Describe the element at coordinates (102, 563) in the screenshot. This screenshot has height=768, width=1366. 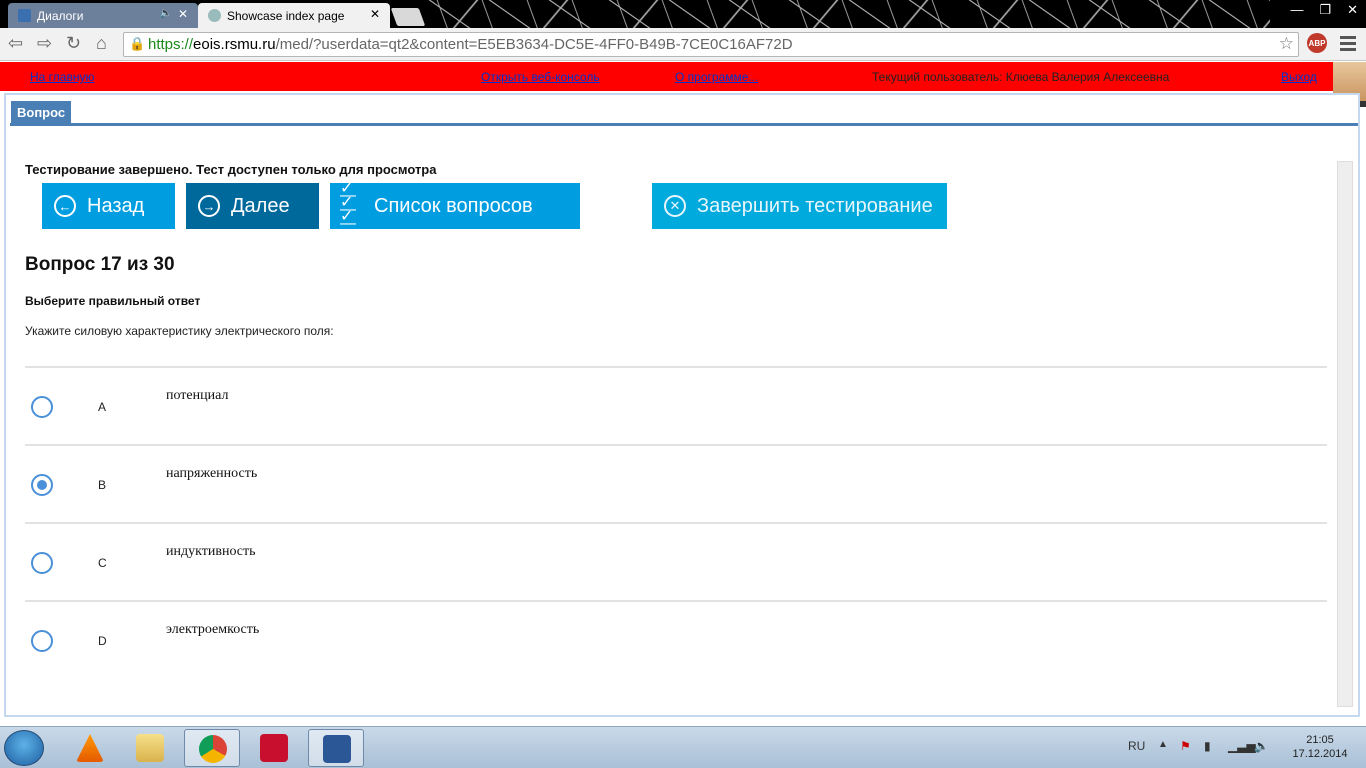
I see `option-letter: C` at that location.